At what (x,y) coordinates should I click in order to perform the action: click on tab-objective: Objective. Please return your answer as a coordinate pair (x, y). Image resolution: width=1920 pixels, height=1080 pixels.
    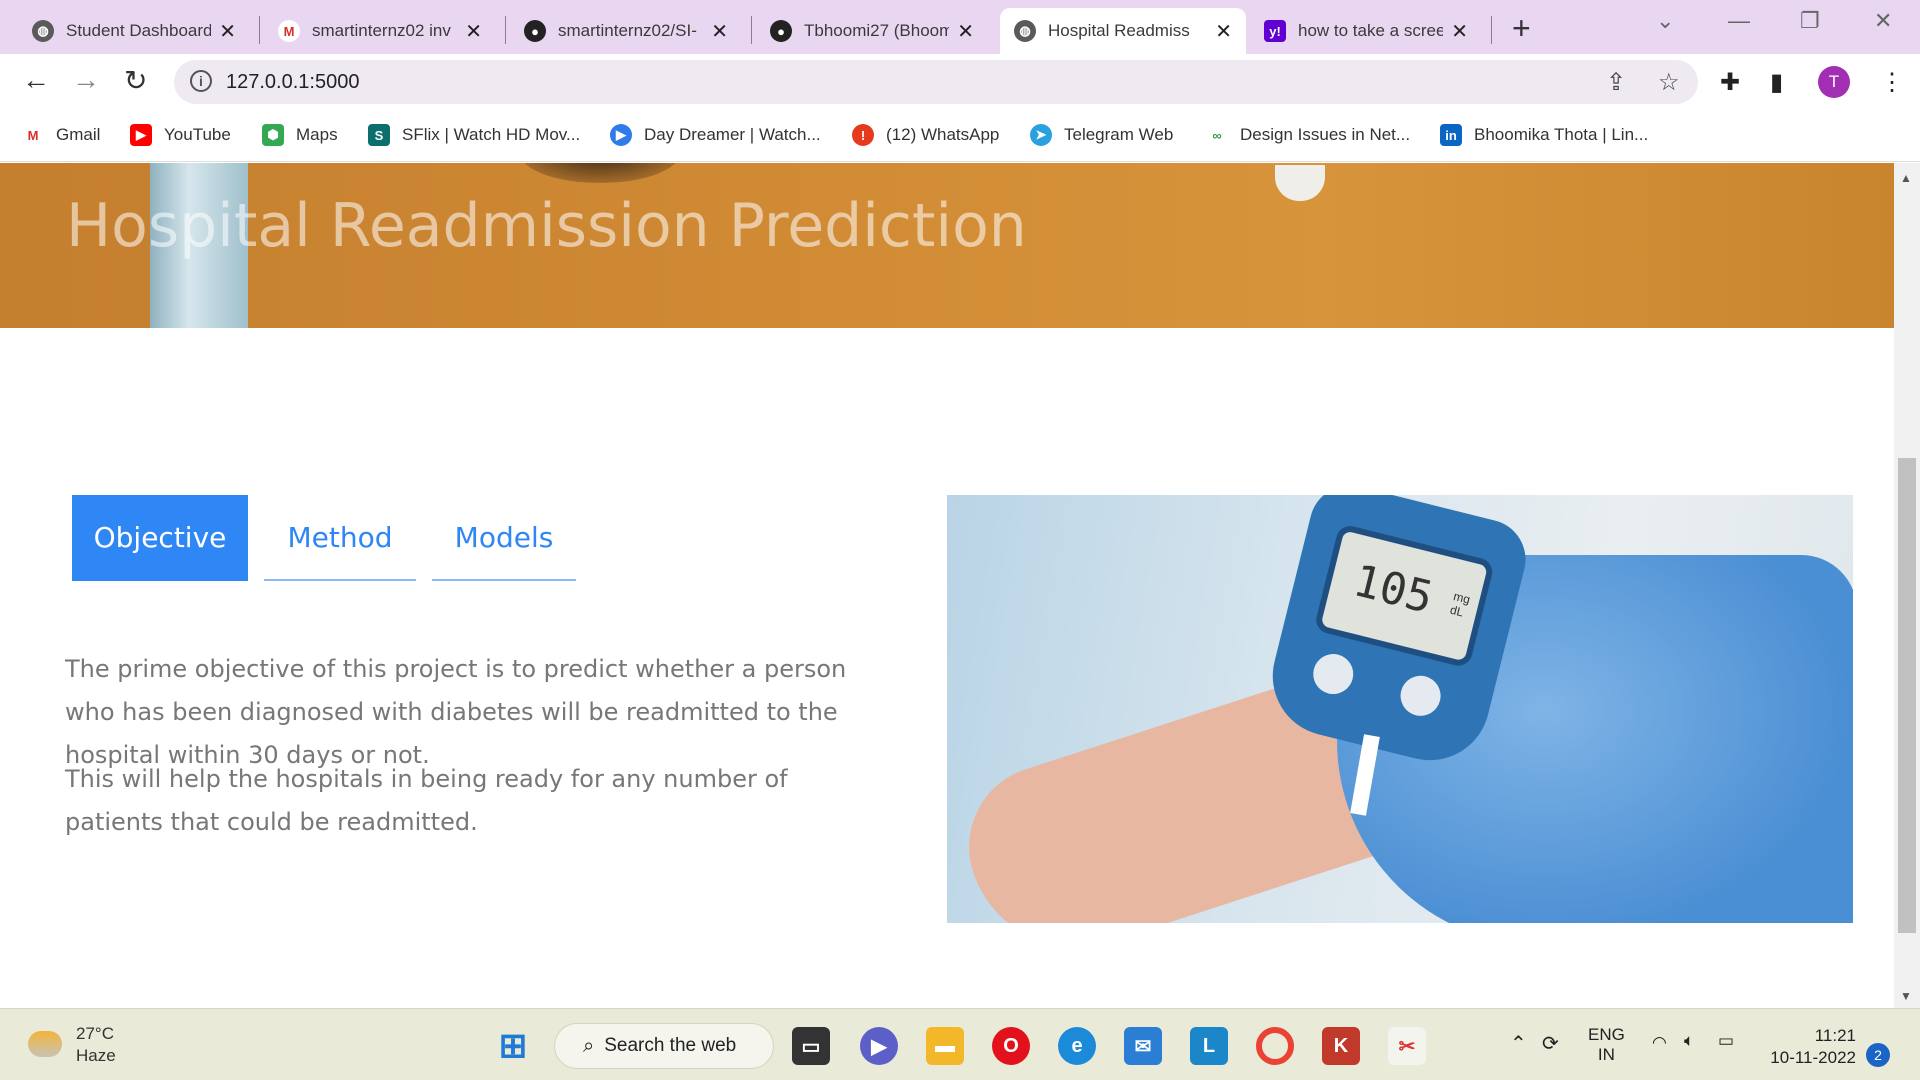
    Looking at the image, I should click on (160, 538).